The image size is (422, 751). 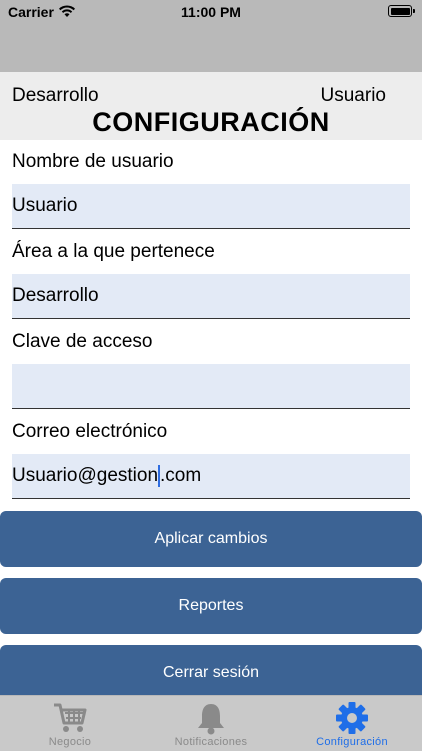 What do you see at coordinates (211, 122) in the screenshot?
I see `page-title: CONFIGURACIÓN` at bounding box center [211, 122].